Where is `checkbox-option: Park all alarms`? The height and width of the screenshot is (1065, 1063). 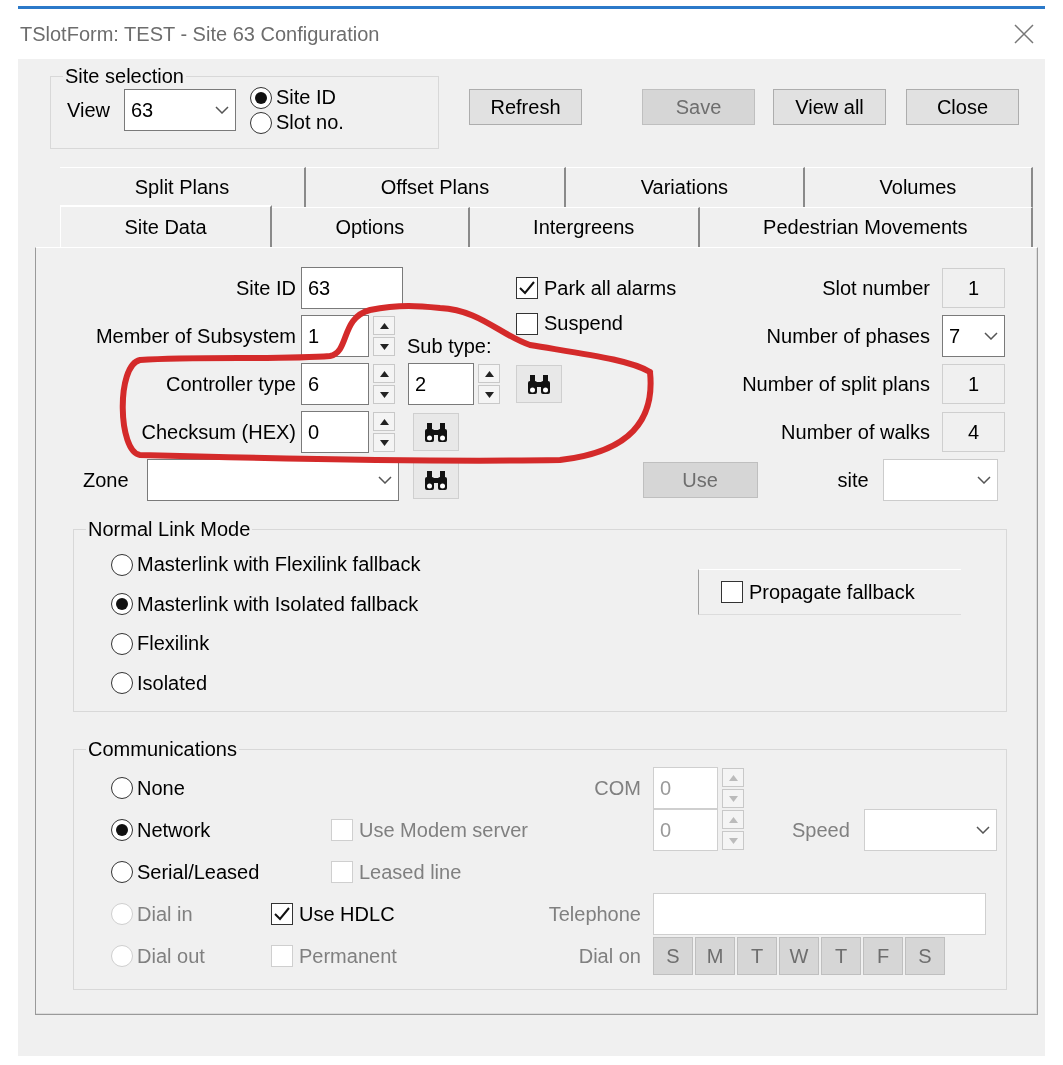 checkbox-option: Park all alarms is located at coordinates (596, 288).